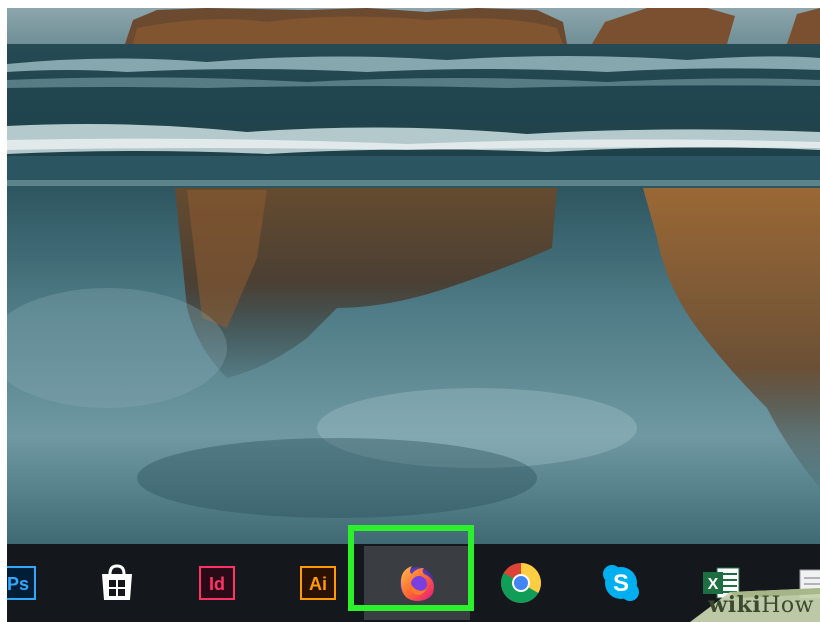 This screenshot has width=820, height=622. I want to click on photoshop-label: Ps, so click(18, 584).